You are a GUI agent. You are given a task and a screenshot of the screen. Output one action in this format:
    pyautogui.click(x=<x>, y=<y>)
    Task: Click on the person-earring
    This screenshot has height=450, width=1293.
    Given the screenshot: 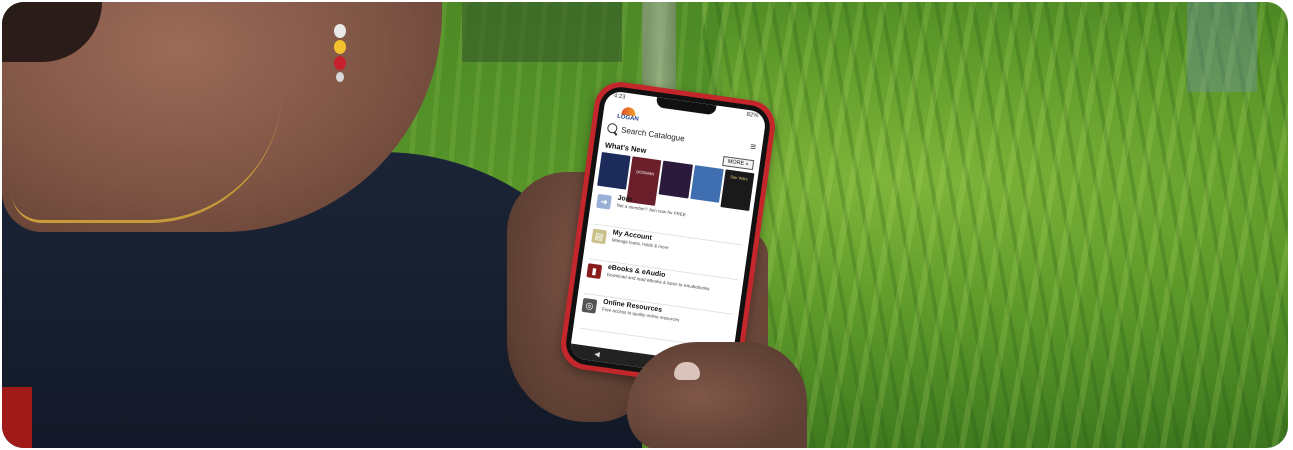 What is the action you would take?
    pyautogui.click(x=340, y=53)
    